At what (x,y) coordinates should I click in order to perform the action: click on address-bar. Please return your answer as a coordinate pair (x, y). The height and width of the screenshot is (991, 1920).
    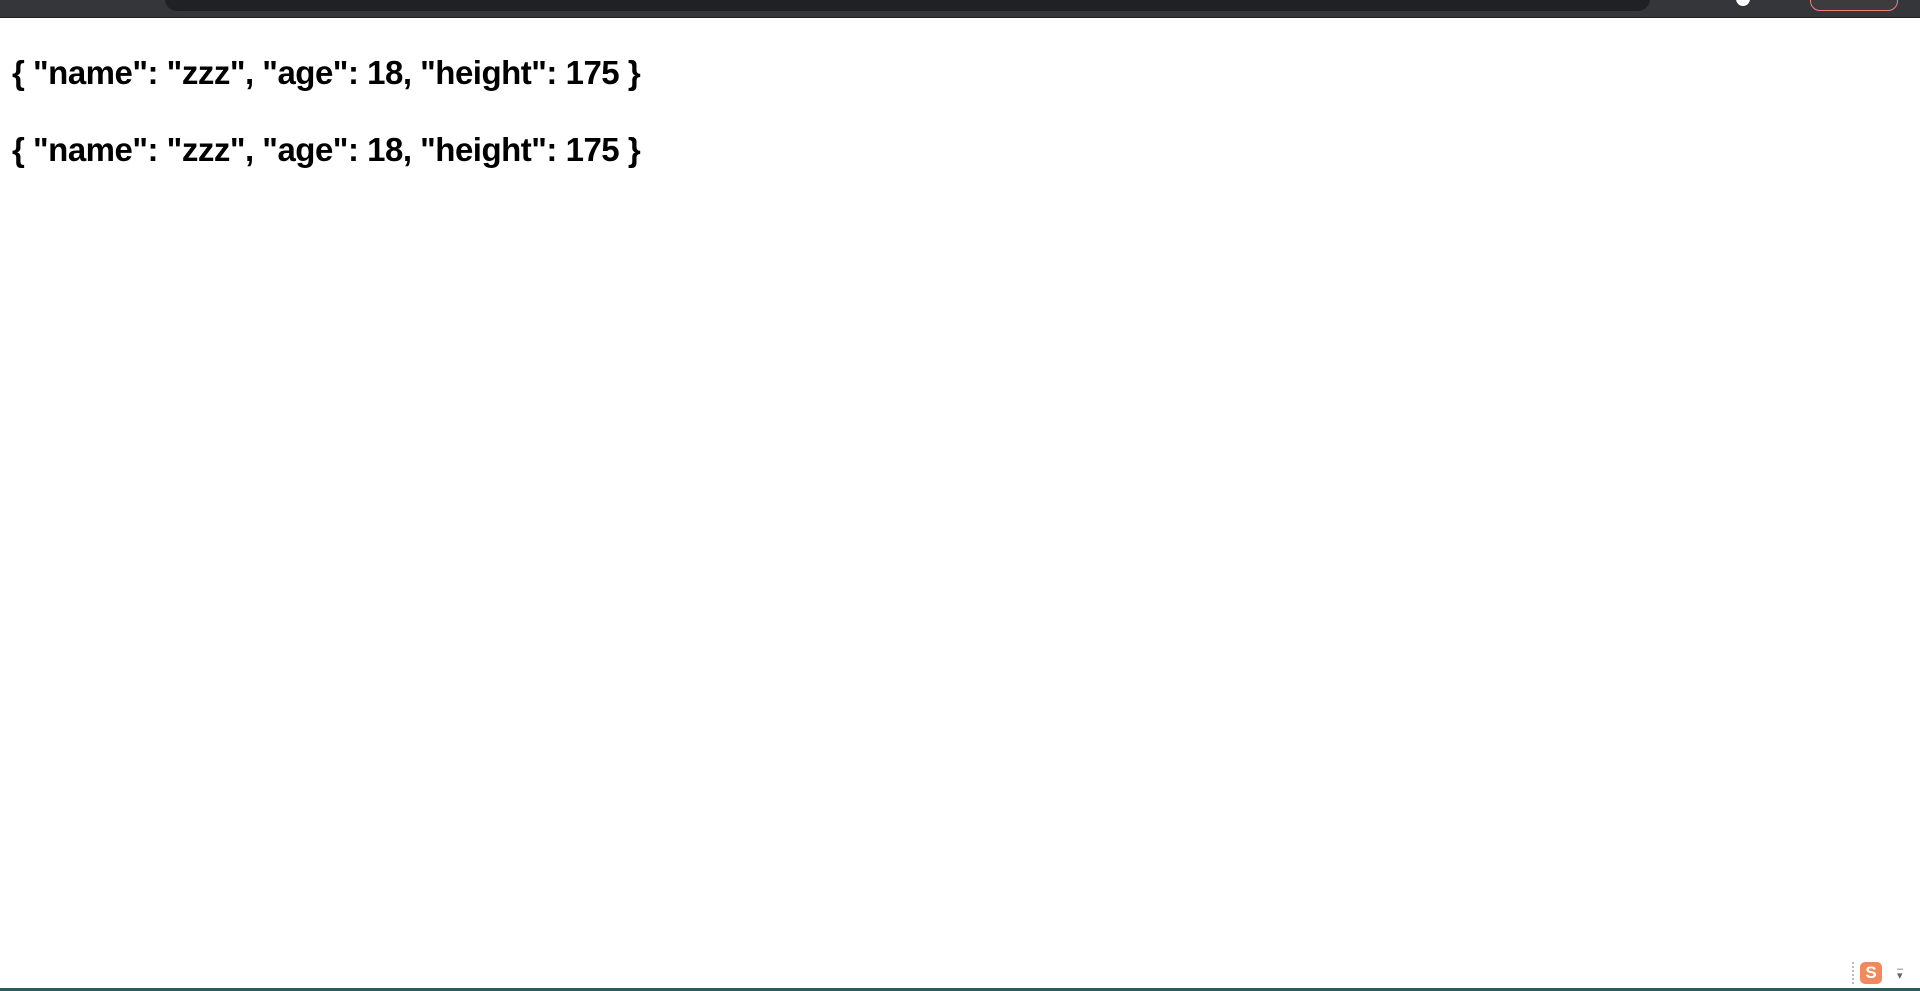
    Looking at the image, I should click on (907, 5).